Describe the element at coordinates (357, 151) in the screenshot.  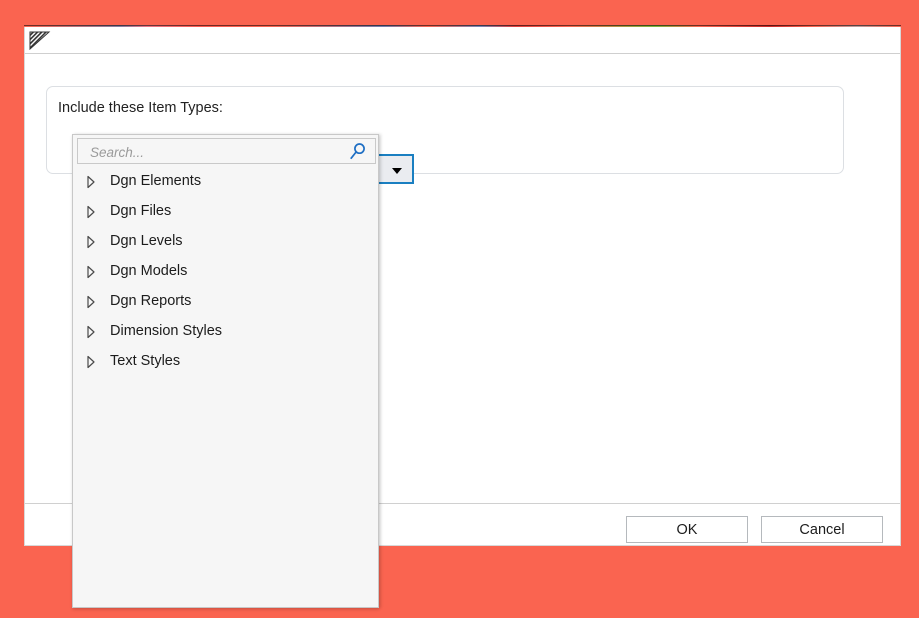
I see `search-icon` at that location.